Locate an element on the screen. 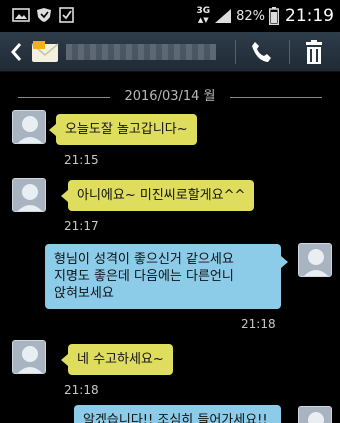 Image resolution: width=340 pixels, height=423 pixels. download-complete-icon is located at coordinates (66, 15).